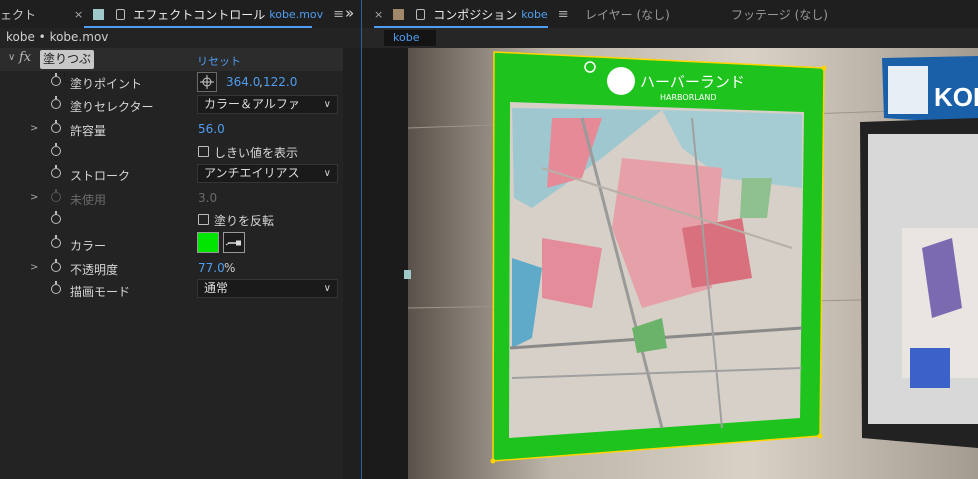  I want to click on property-stroke: ストローク アンチエイリアス ∨, so click(180, 174).